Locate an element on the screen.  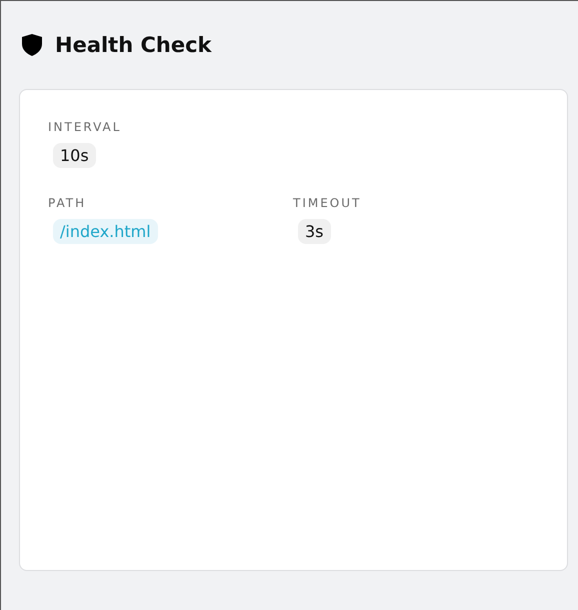
field-label: INTERVAL is located at coordinates (85, 127).